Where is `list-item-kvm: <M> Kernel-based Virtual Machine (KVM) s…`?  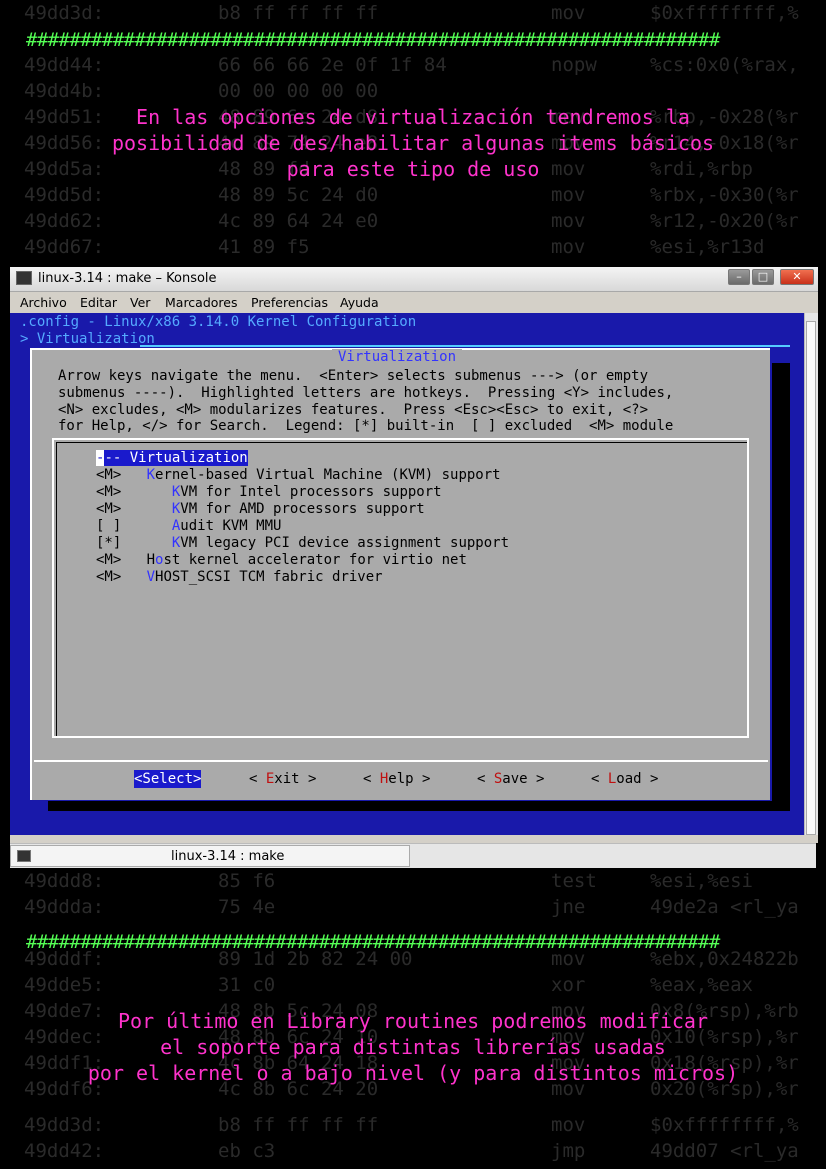 list-item-kvm: <M> Kernel-based Virtual Machine (KVM) s… is located at coordinates (298, 475).